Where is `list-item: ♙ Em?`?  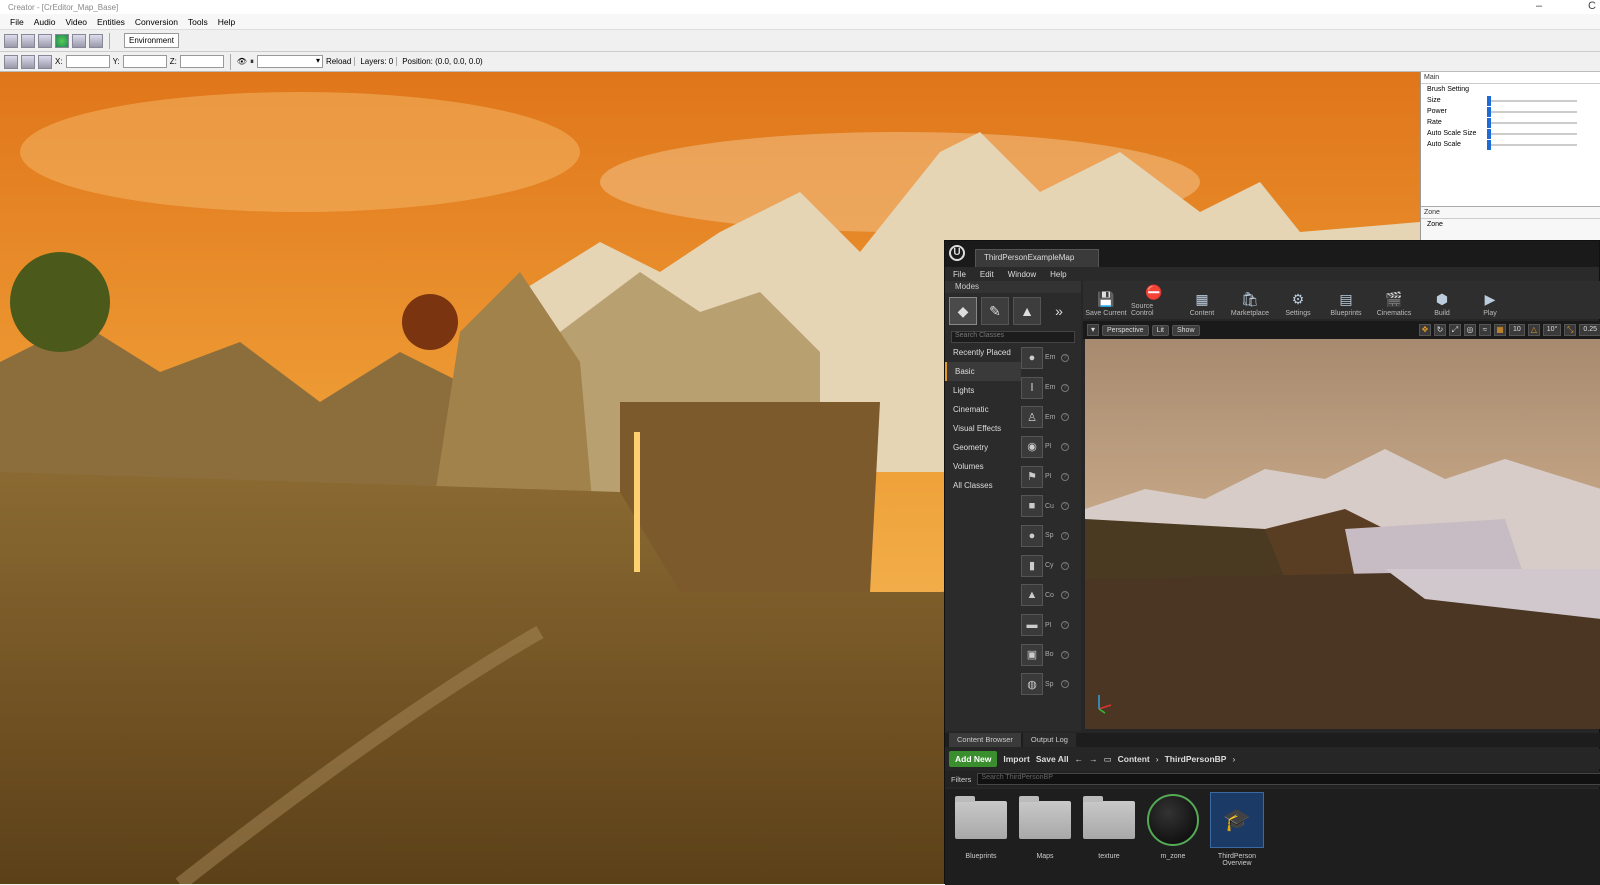 list-item: ♙ Em? is located at coordinates (1049, 417).